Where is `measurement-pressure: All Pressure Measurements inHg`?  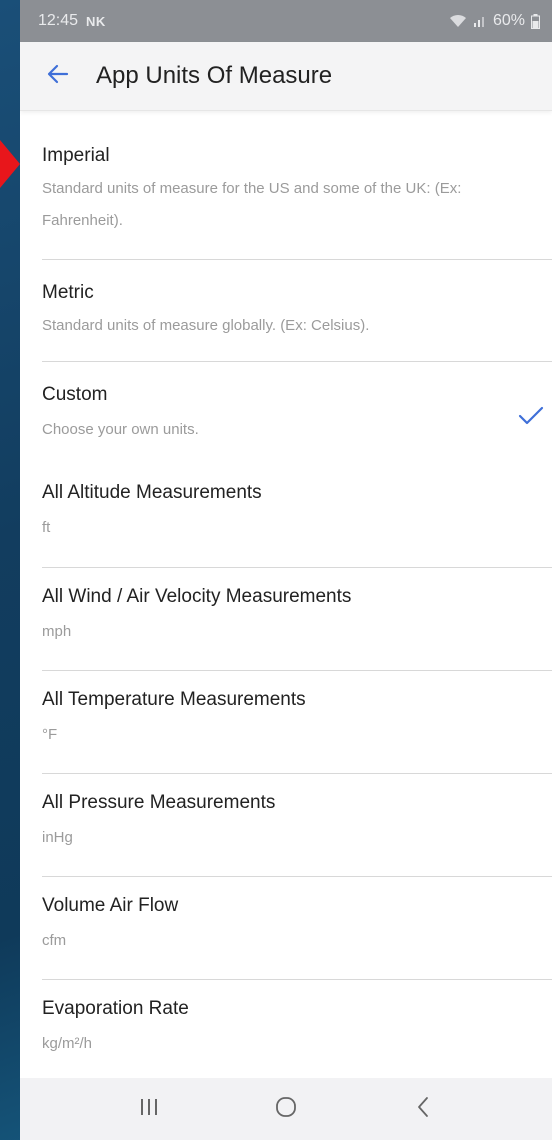
measurement-pressure: All Pressure Measurements inHg is located at coordinates (286, 825).